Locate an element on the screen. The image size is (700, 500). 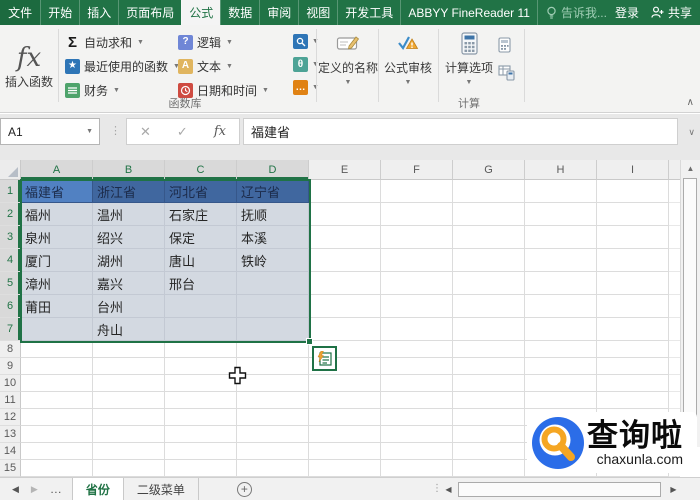
cell-G15 is located at coordinates (489, 468).